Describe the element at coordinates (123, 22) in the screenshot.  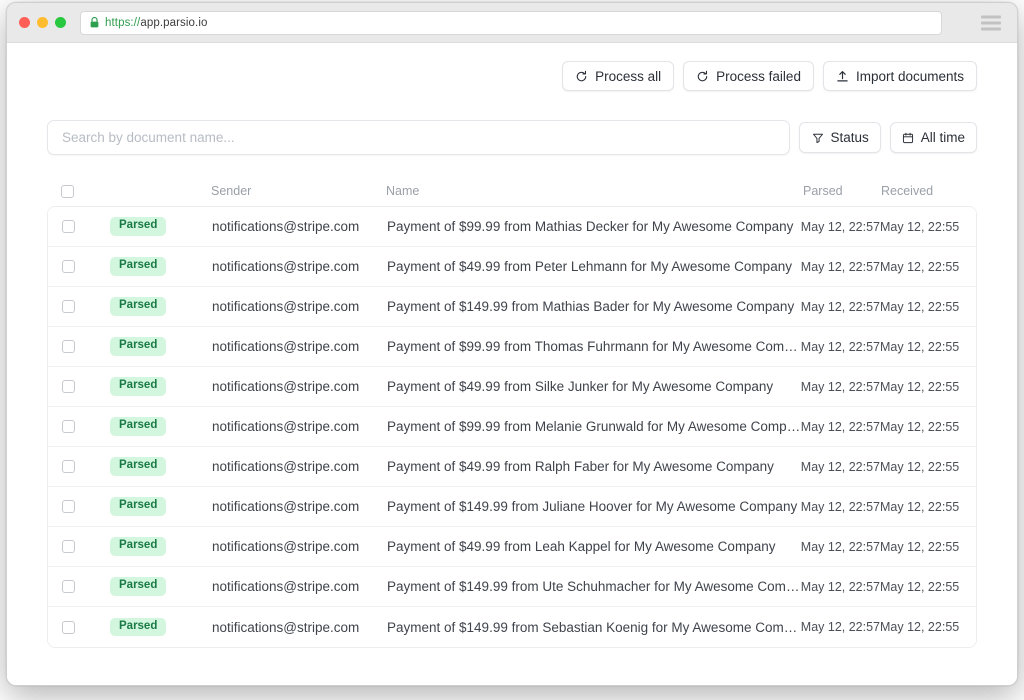
I see `url-scheme: https://` at that location.